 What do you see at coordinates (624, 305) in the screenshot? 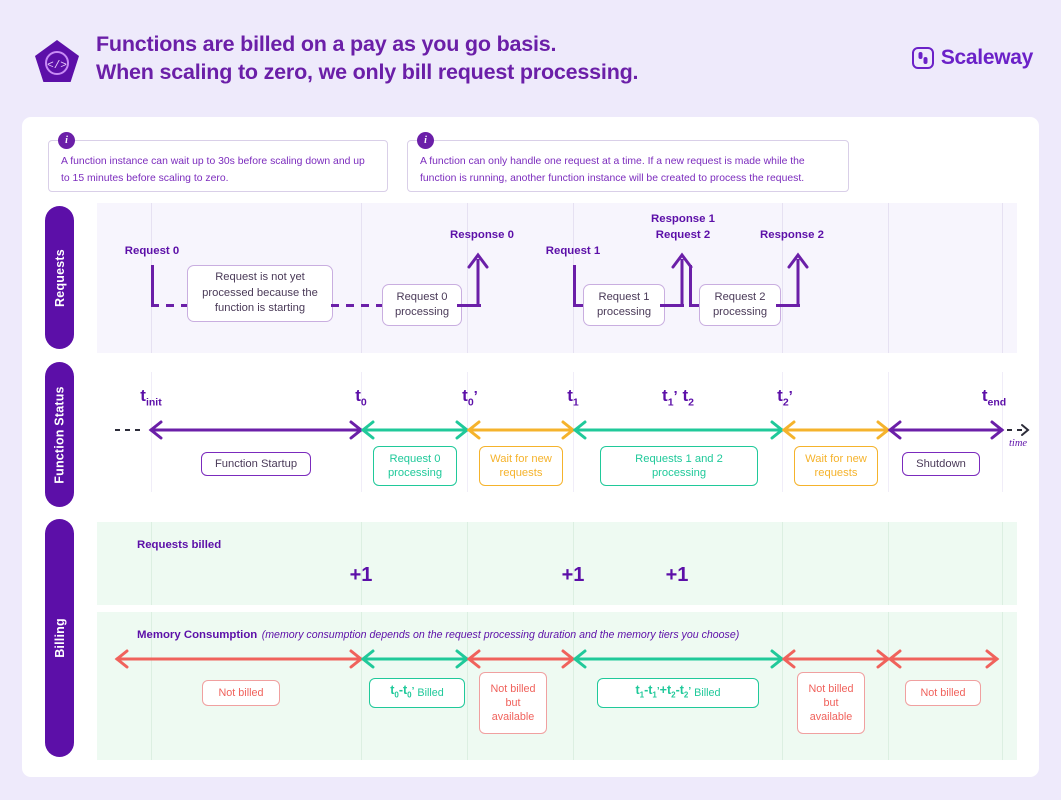
I see `request-1-processing-box: Request 1 processing` at bounding box center [624, 305].